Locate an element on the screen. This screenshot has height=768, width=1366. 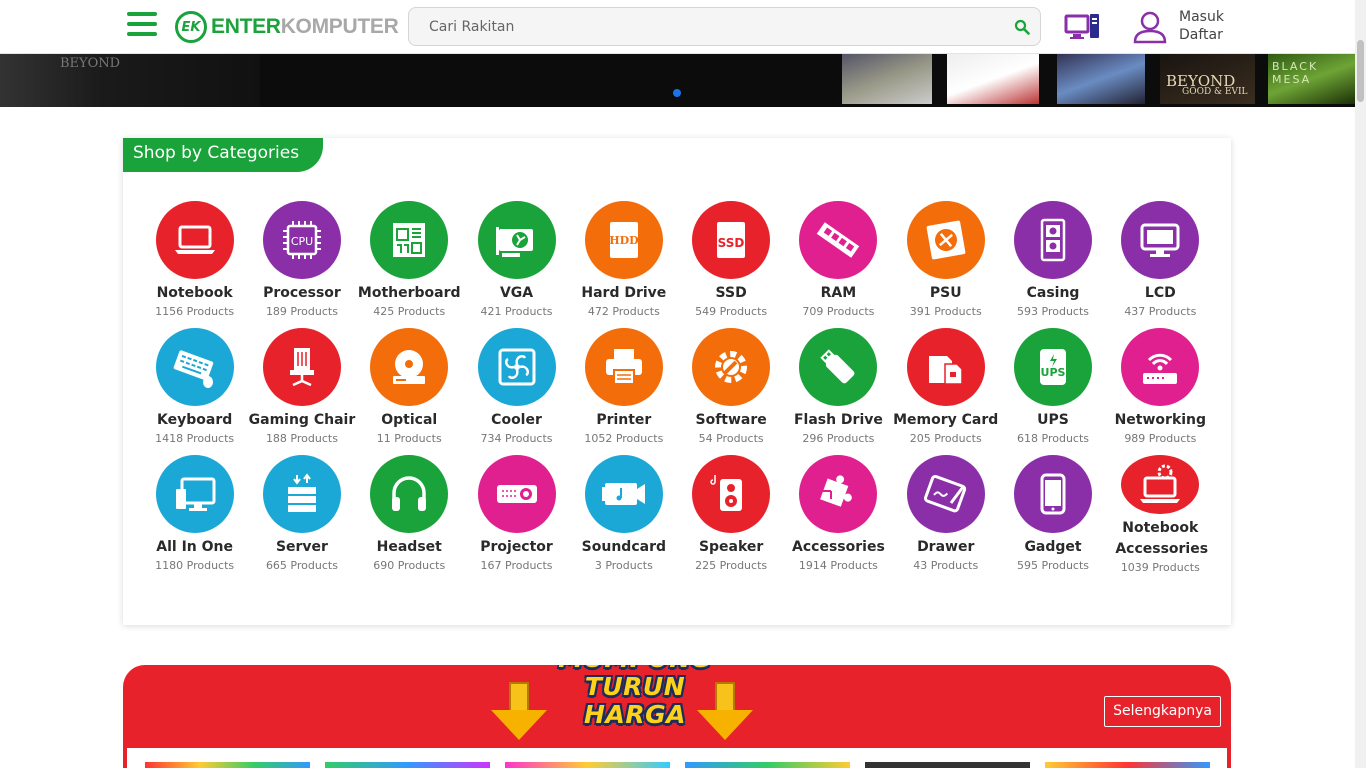
promo-title-line2: TURUN is located at coordinates (635, 686).